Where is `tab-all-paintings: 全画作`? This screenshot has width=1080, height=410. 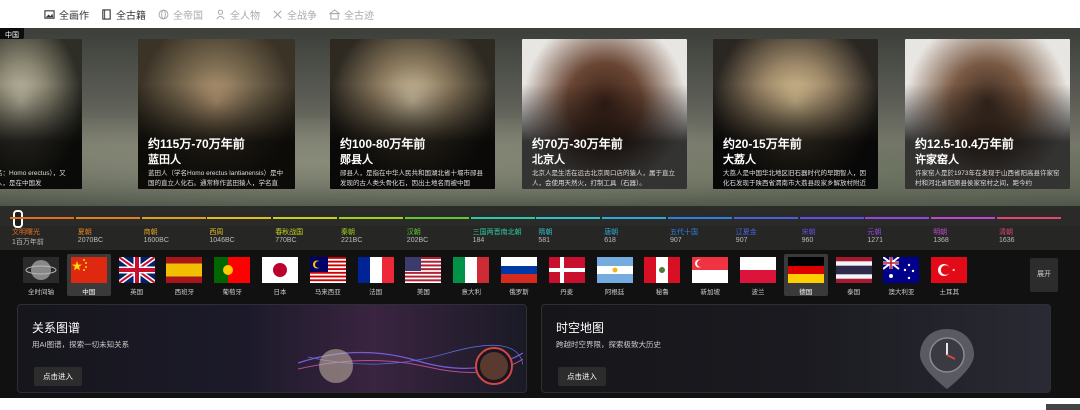
tab-all-paintings: 全画作 is located at coordinates (66, 14).